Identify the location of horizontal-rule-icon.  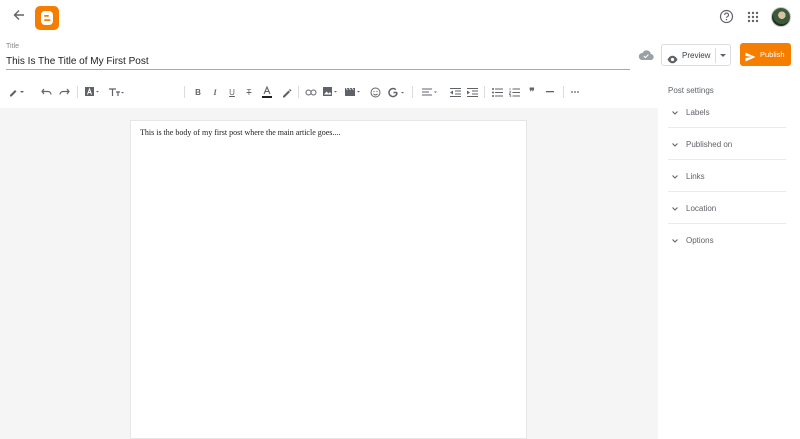
(550, 92).